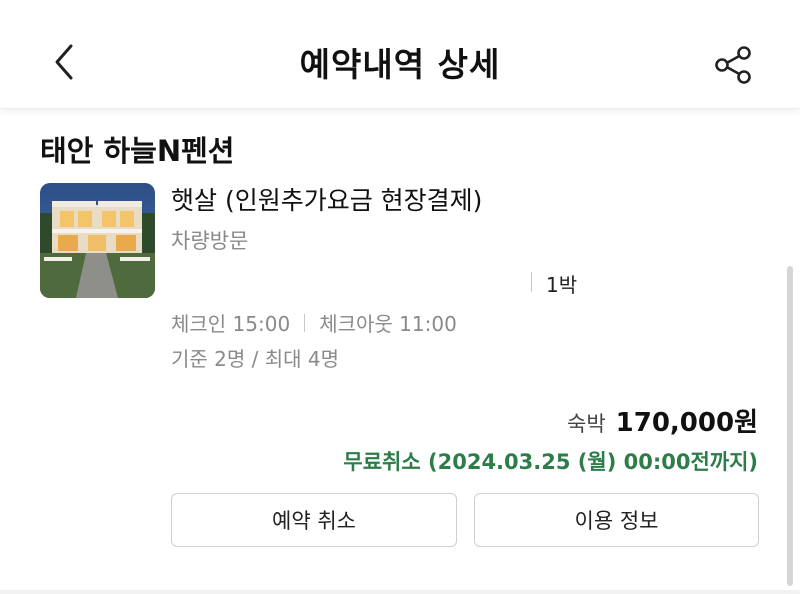 The height and width of the screenshot is (594, 800). I want to click on share-button, so click(733, 65).